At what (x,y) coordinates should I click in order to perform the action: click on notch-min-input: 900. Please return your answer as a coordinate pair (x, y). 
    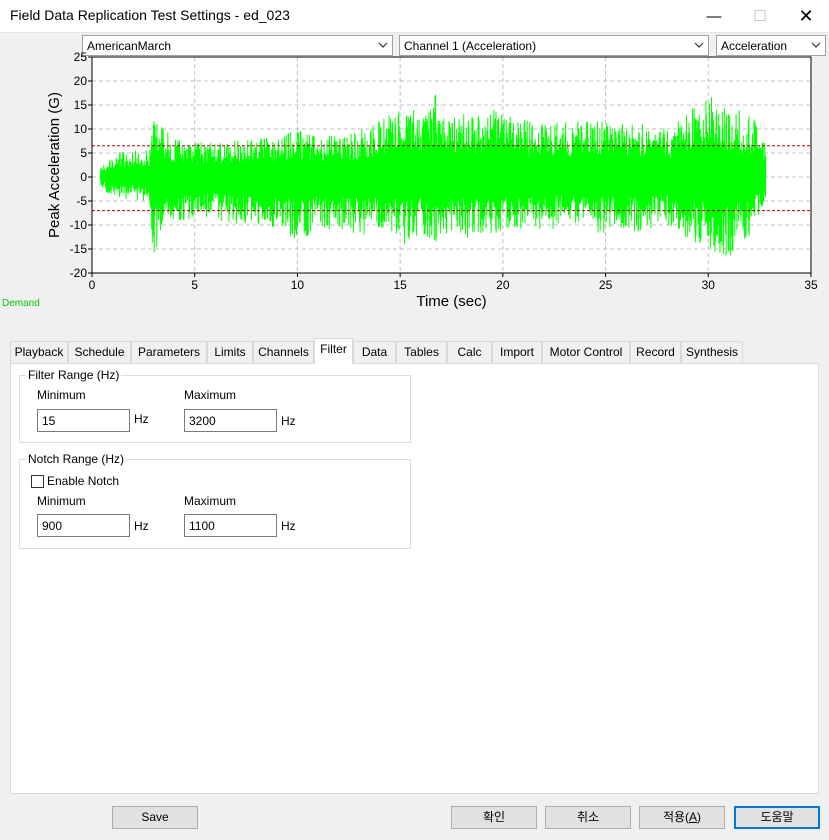
    Looking at the image, I should click on (83, 525).